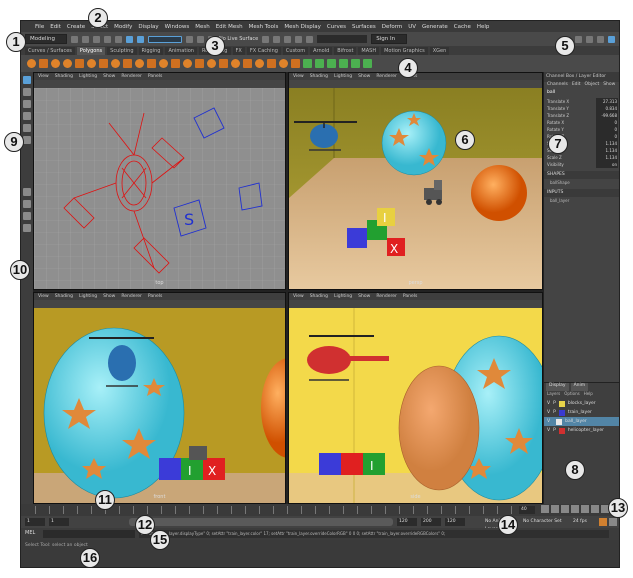 This screenshot has width=633, height=578. Describe the element at coordinates (582, 522) in the screenshot. I see `fps-field: 24 fps` at that location.